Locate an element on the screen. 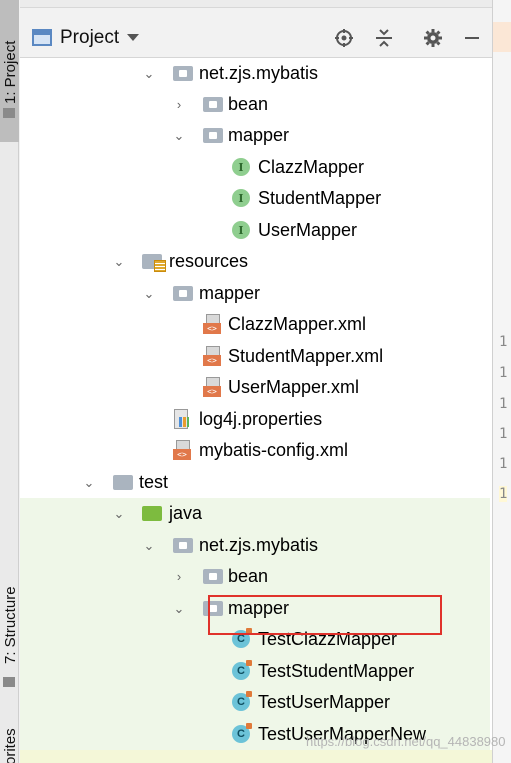 This screenshot has height=763, width=511. tree-row-package: ⌄ mapper is located at coordinates (256, 135).